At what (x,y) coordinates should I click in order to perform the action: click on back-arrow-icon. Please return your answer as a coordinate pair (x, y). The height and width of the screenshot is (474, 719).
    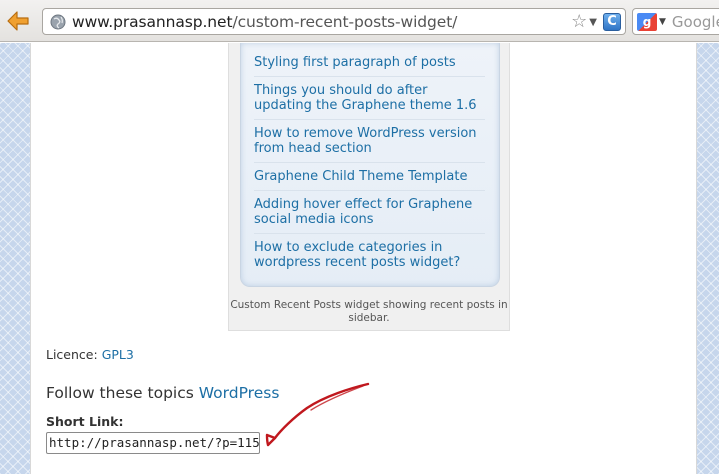
    Looking at the image, I should click on (18, 21).